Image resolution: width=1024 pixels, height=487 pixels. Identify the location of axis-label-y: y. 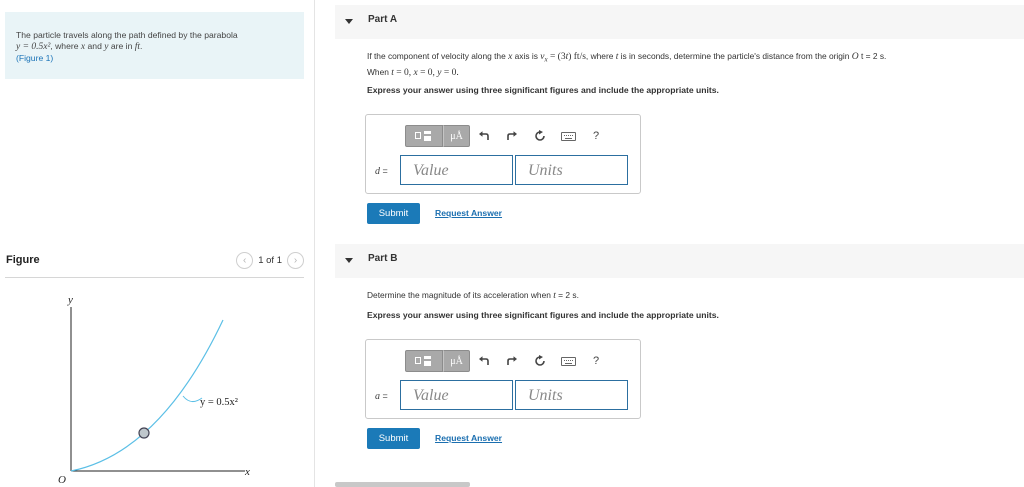
(70, 300).